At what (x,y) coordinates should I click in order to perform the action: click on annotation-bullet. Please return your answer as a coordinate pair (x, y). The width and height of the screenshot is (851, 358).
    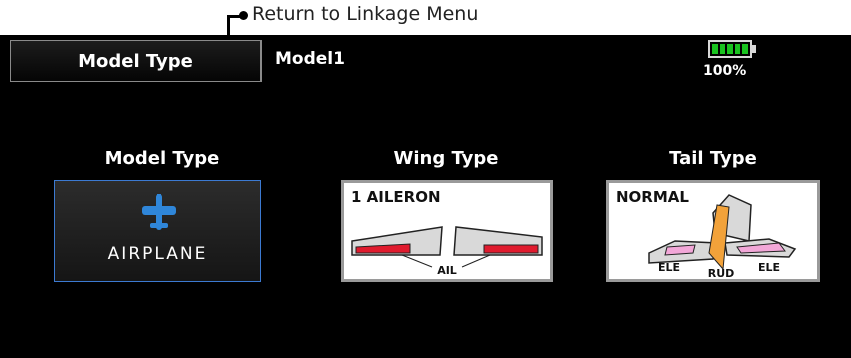
    Looking at the image, I should click on (243, 15).